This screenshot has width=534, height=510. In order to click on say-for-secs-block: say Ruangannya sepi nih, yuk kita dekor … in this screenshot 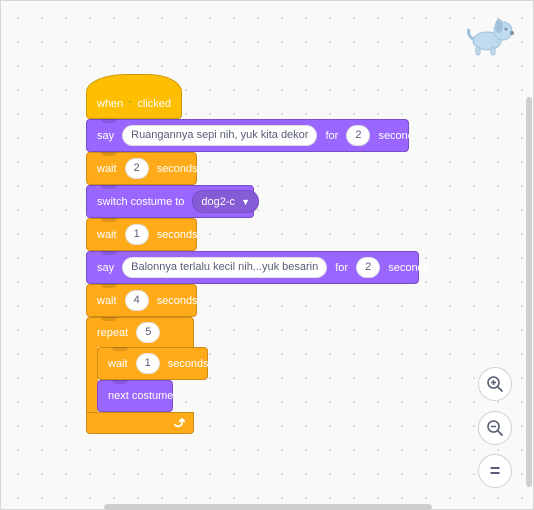, I will do `click(252, 135)`.